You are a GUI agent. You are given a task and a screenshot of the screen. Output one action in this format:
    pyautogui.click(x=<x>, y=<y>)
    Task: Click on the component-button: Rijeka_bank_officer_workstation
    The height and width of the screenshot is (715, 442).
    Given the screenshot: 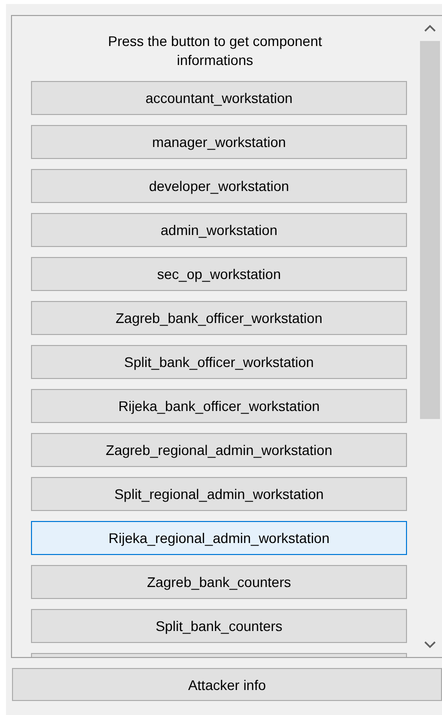 What is the action you would take?
    pyautogui.click(x=219, y=406)
    